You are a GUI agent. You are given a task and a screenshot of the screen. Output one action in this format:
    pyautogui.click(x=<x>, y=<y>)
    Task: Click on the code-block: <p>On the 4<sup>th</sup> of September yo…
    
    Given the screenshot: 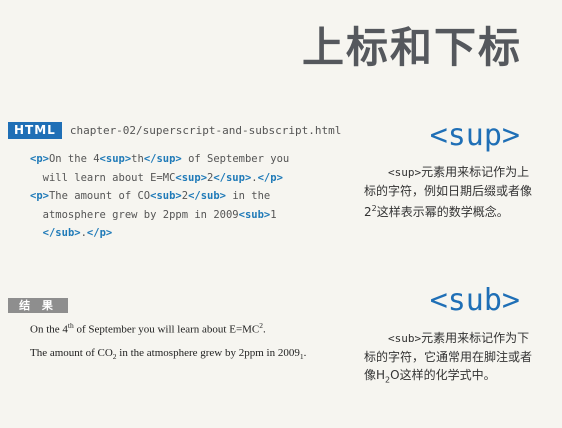 What is the action you would take?
    pyautogui.click(x=185, y=196)
    